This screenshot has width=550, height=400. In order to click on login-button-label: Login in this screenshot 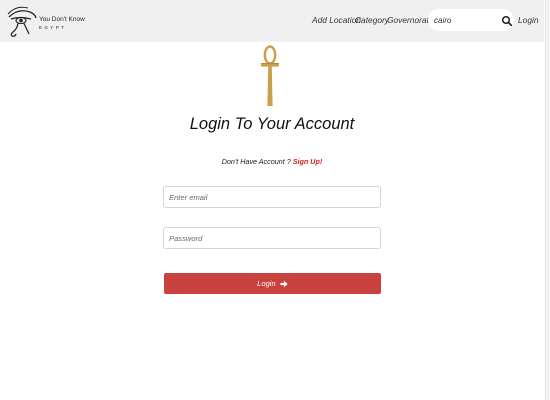, I will do `click(266, 283)`.